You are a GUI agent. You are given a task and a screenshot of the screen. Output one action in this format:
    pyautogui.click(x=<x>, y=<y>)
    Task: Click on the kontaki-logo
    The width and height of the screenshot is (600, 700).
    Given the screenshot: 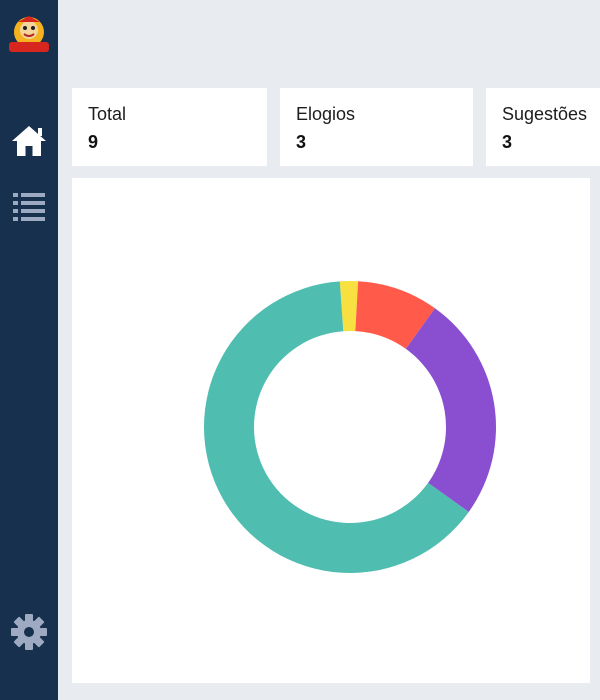 What is the action you would take?
    pyautogui.click(x=29, y=35)
    